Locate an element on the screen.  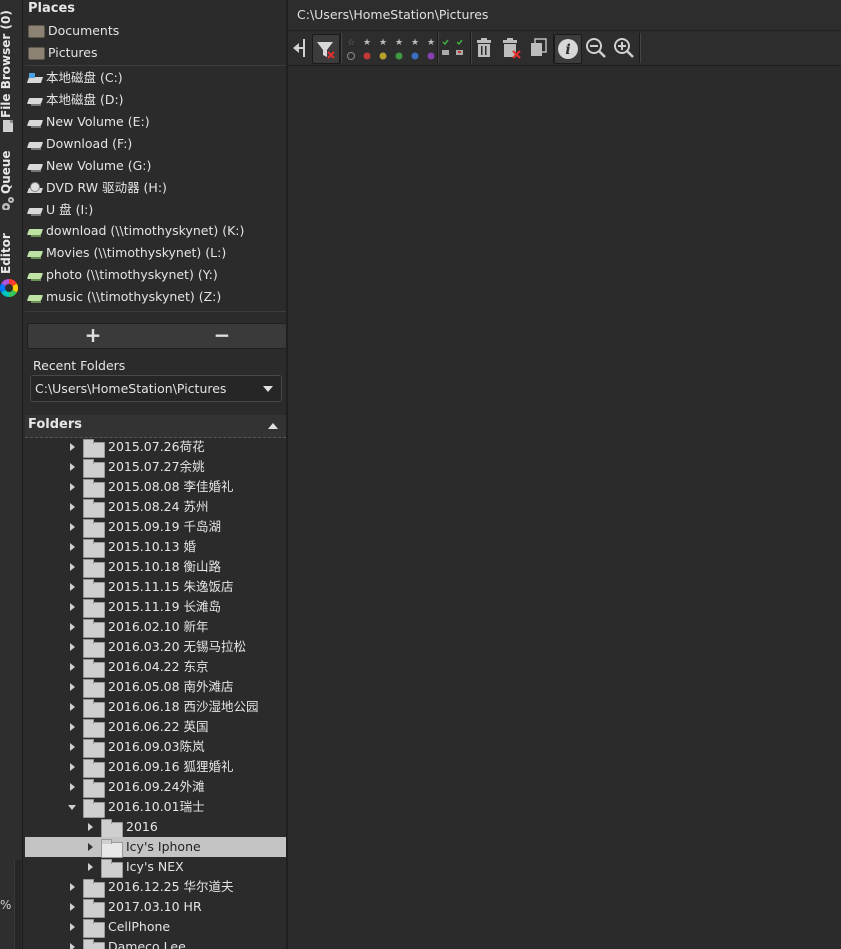
folder-label: 2016.09.24外滩 is located at coordinates (156, 786).